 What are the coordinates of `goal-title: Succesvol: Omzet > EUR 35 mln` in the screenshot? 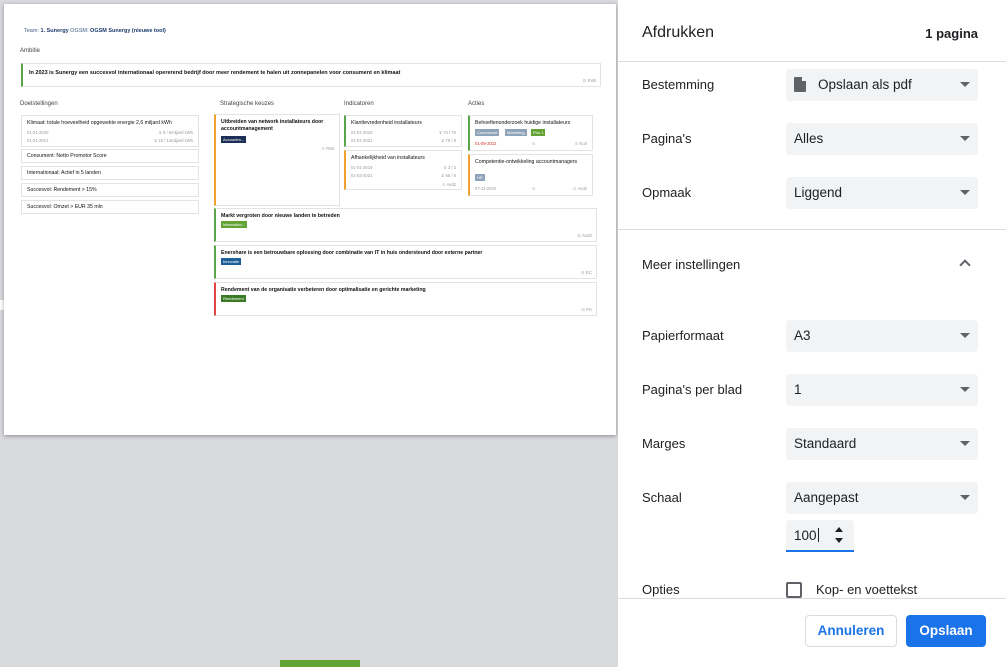 It's located at (65, 207).